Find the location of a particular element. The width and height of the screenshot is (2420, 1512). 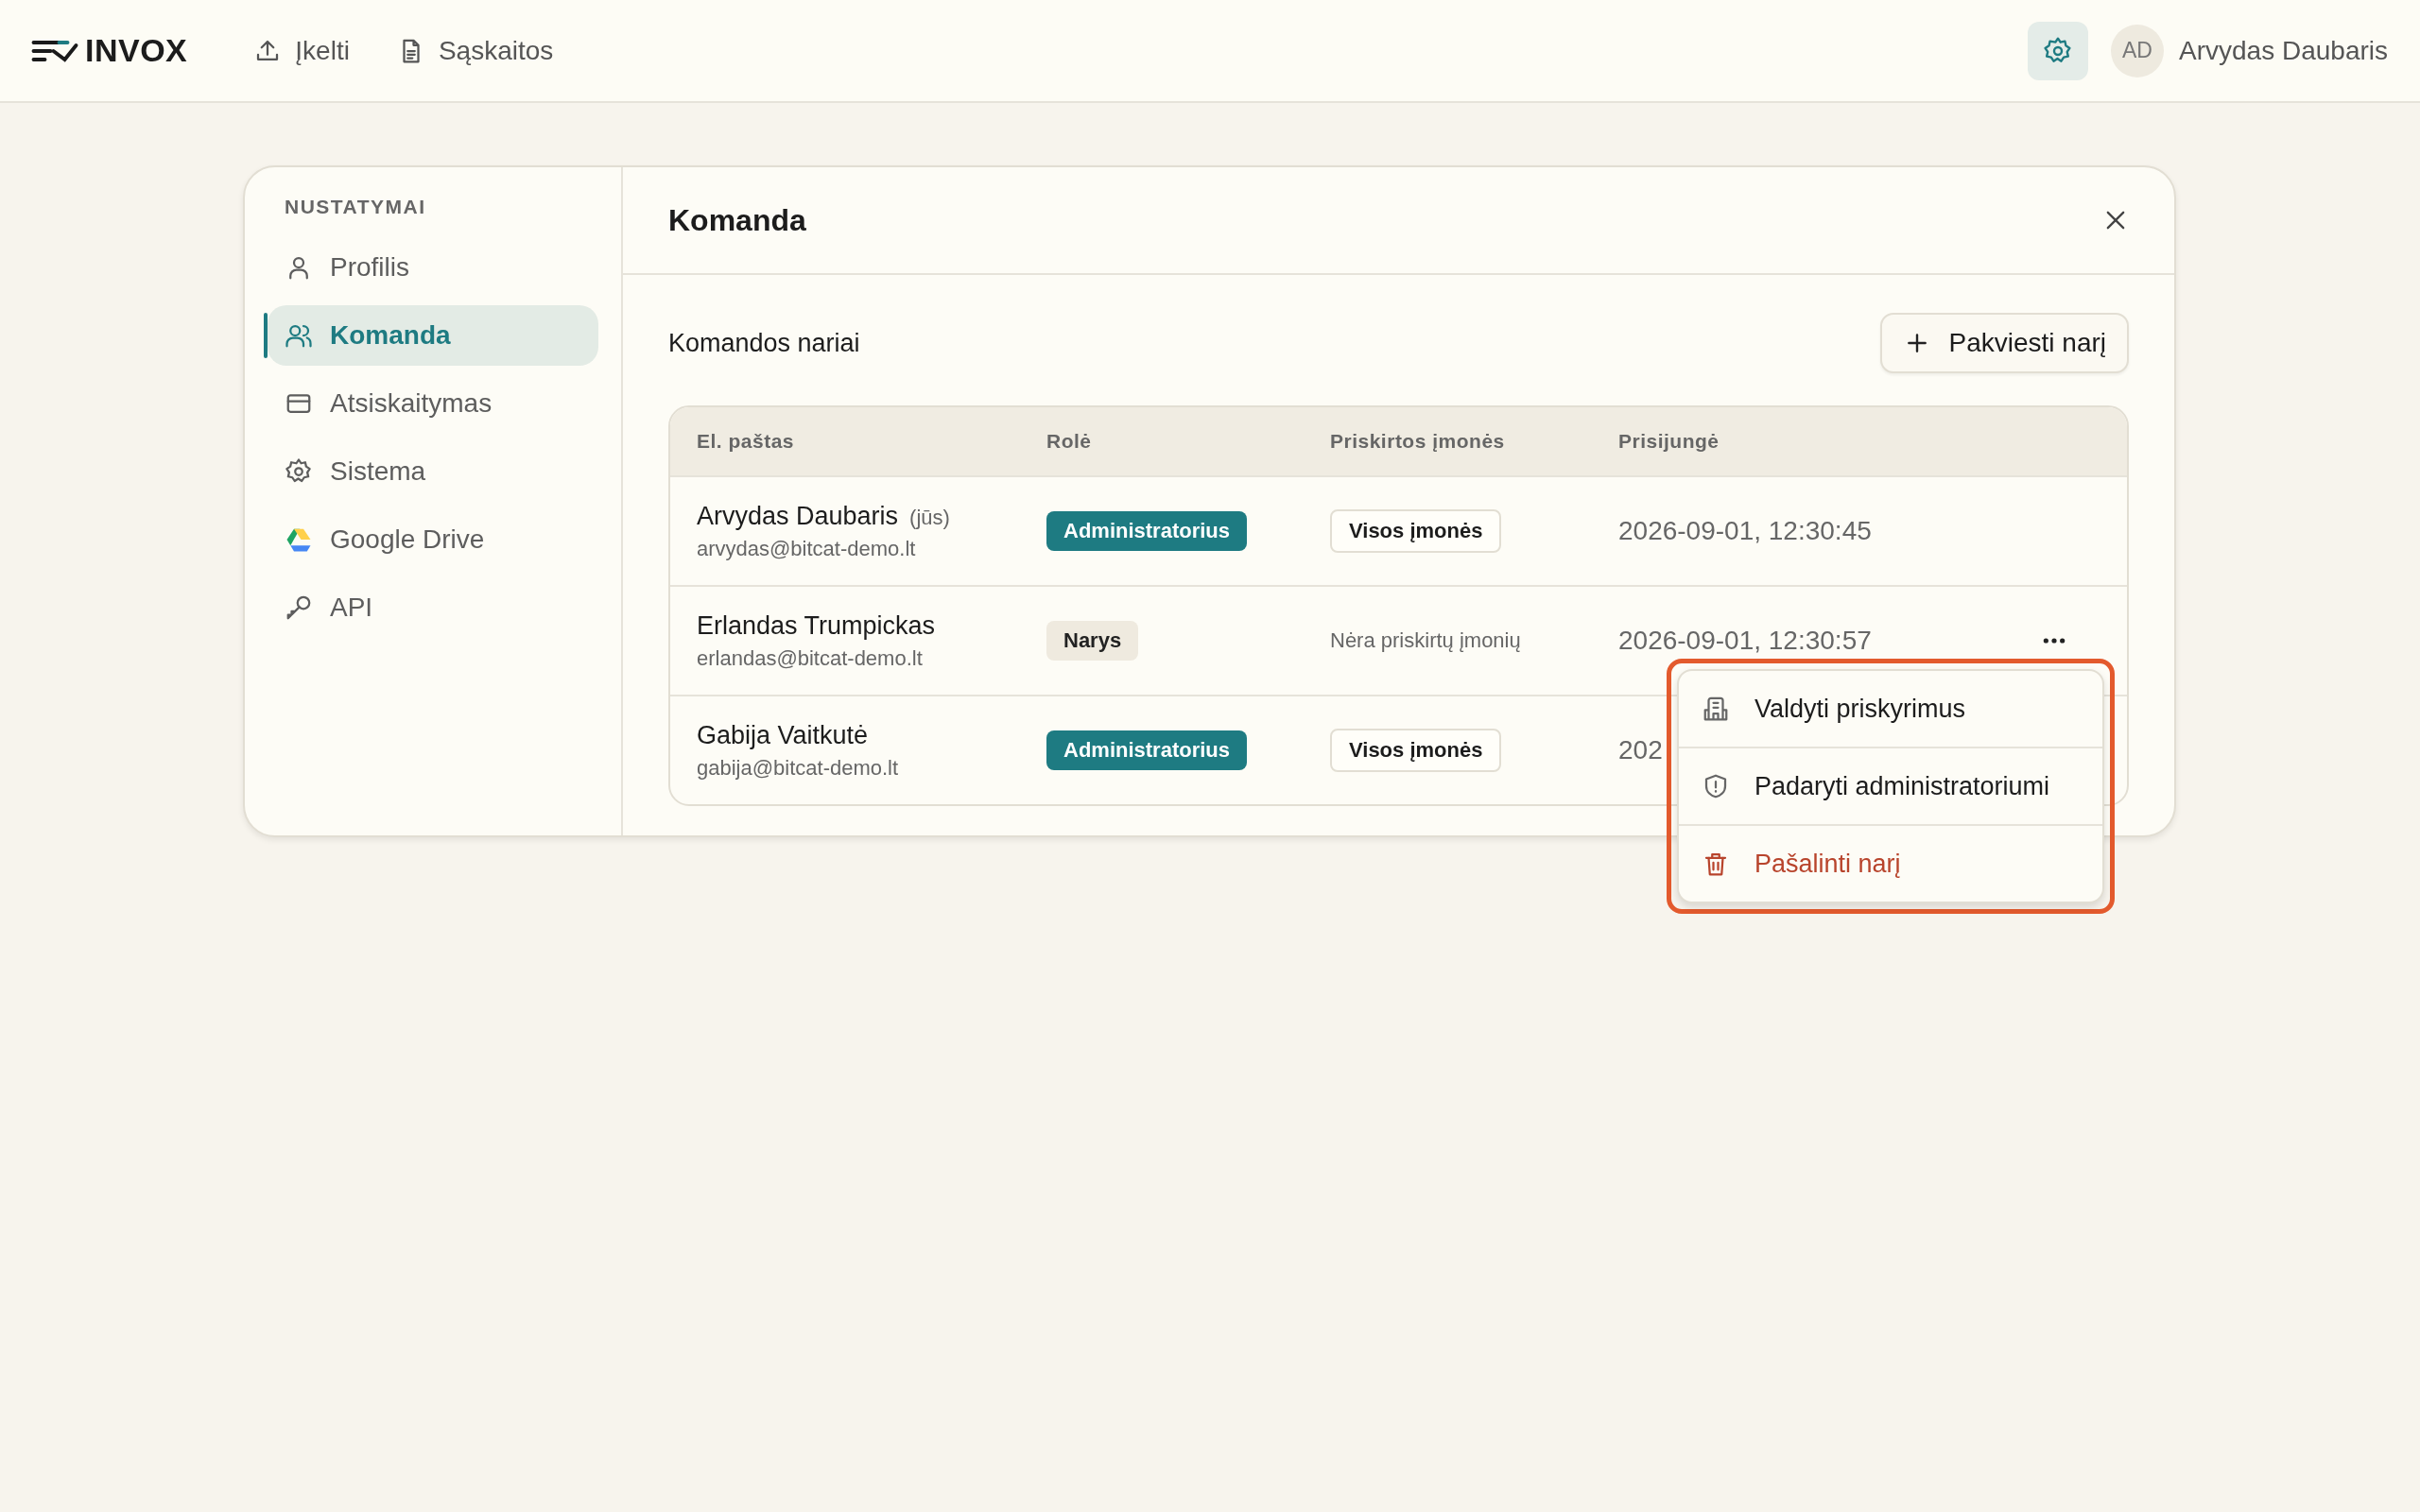

member-email: erlandas@bitcat-demo.lt is located at coordinates (810, 658).